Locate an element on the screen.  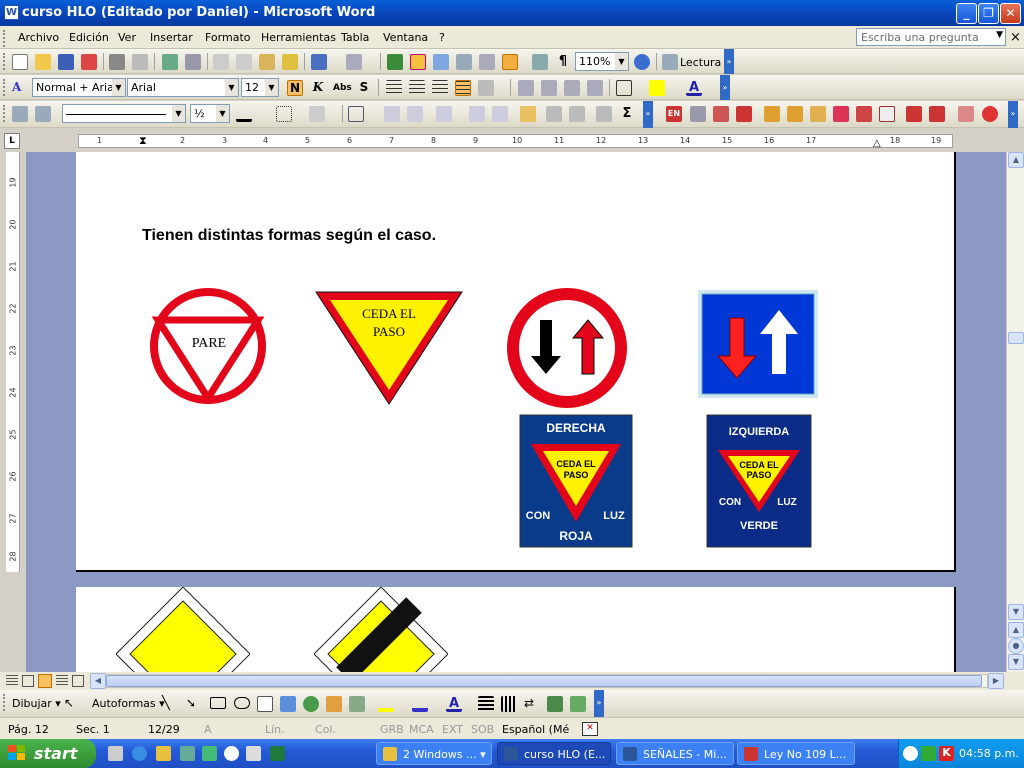
toolbar-options-chevron-2: » is located at coordinates (1013, 114).